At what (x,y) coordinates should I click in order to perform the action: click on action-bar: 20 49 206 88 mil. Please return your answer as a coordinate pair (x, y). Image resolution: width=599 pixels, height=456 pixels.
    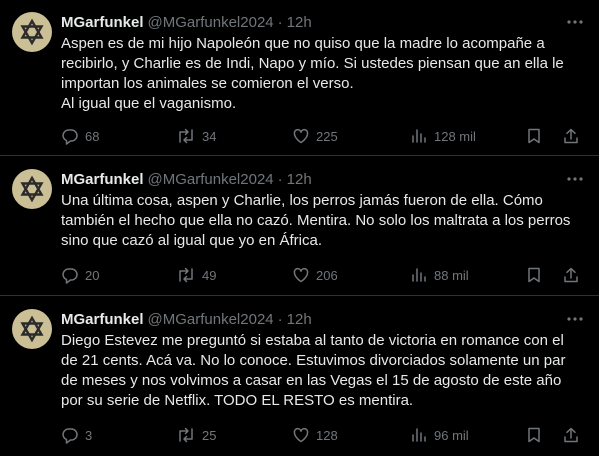
    Looking at the image, I should click on (324, 275).